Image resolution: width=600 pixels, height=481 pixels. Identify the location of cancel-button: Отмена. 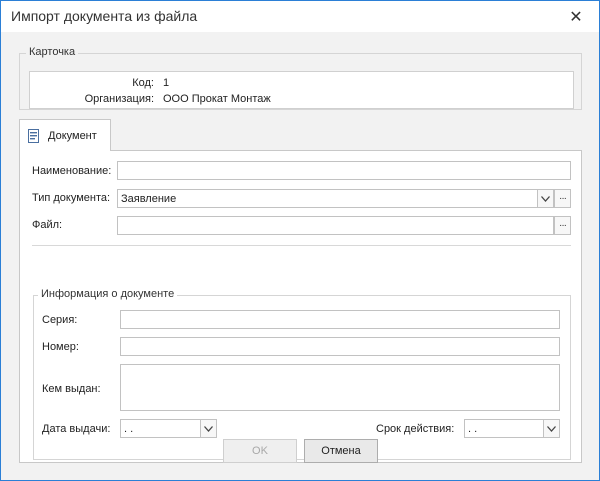
(341, 451).